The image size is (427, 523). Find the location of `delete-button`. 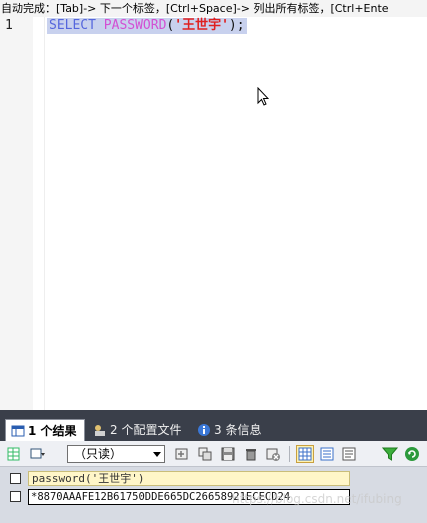

delete-button is located at coordinates (251, 454).